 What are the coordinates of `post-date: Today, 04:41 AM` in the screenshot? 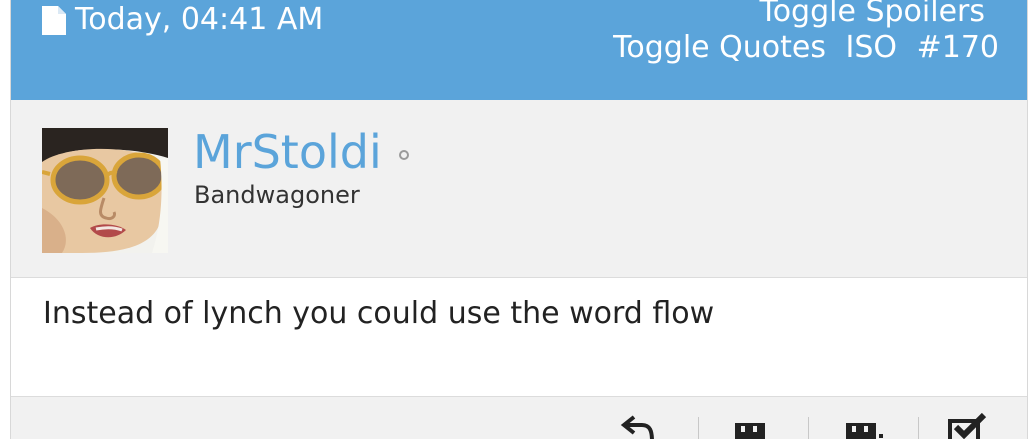 It's located at (199, 19).